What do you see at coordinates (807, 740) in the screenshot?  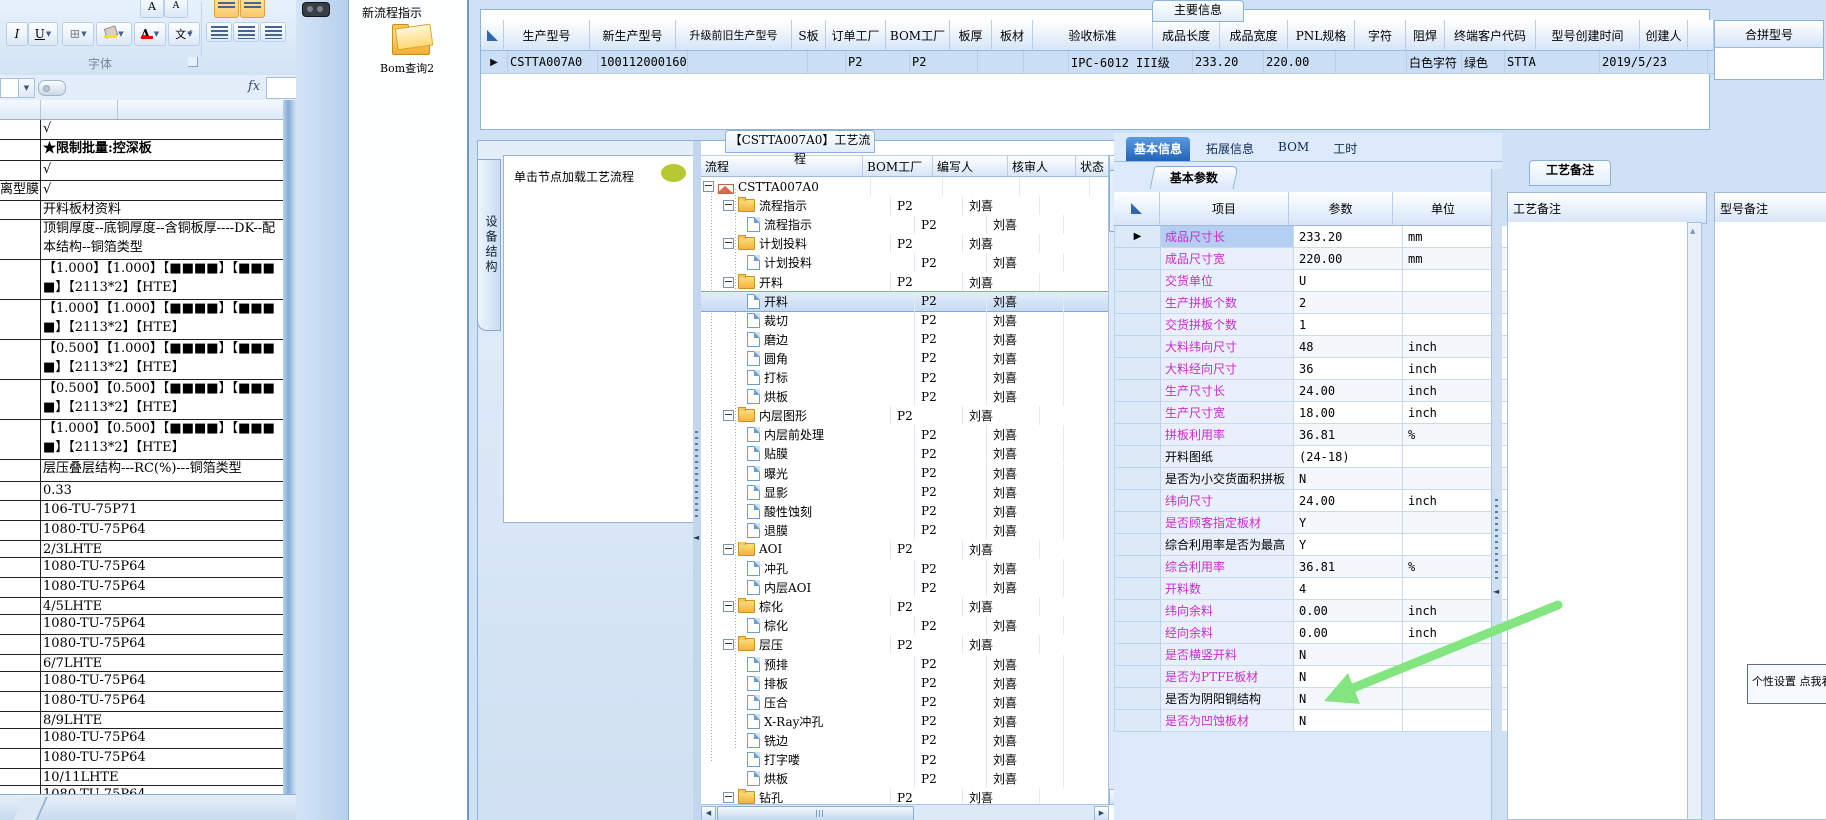 I see `tree-node-label-cell: 铣边` at bounding box center [807, 740].